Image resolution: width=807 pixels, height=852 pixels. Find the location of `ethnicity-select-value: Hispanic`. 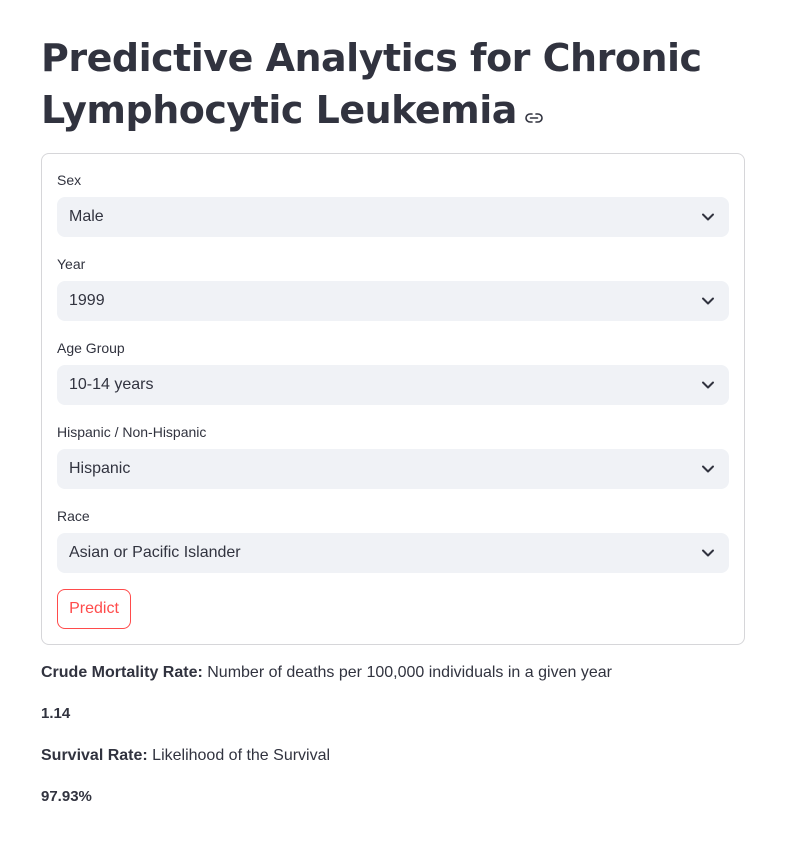

ethnicity-select-value: Hispanic is located at coordinates (100, 468).